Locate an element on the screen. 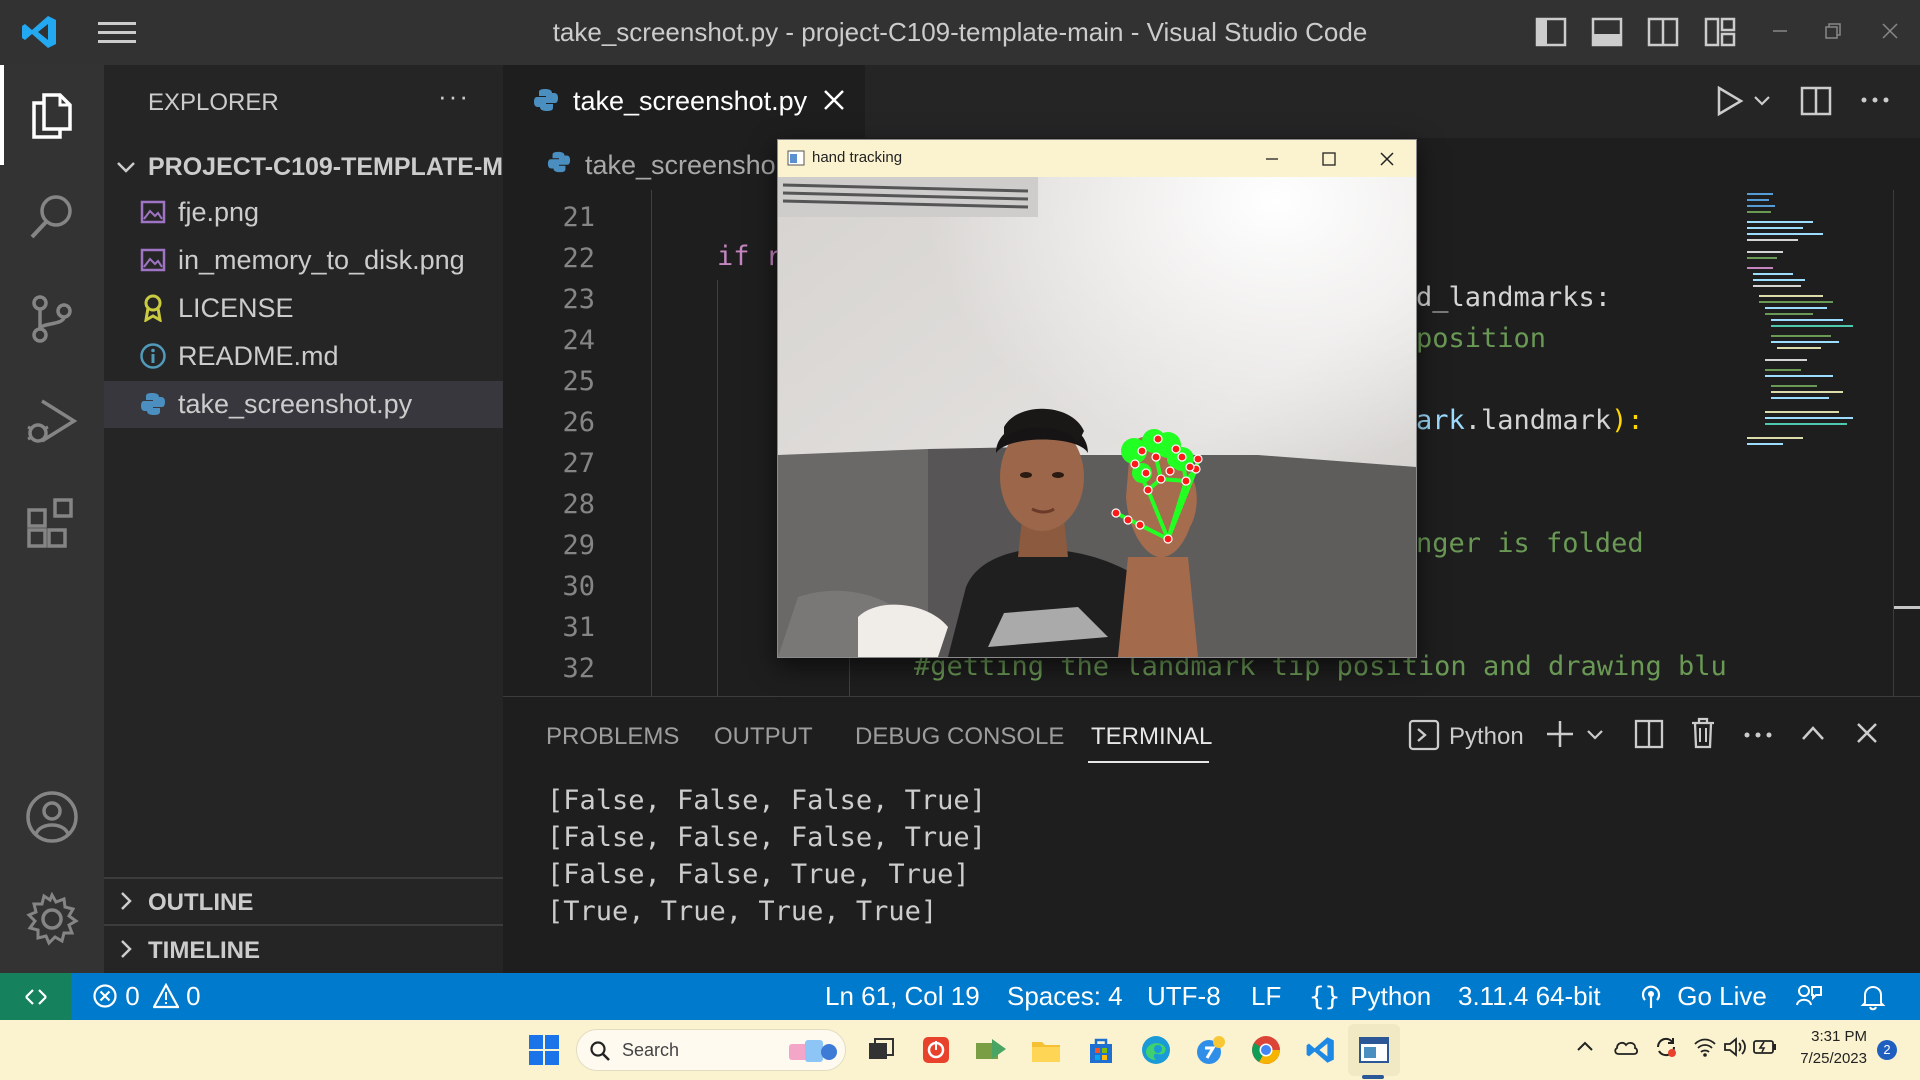  broadcast-icon is located at coordinates (1651, 997).